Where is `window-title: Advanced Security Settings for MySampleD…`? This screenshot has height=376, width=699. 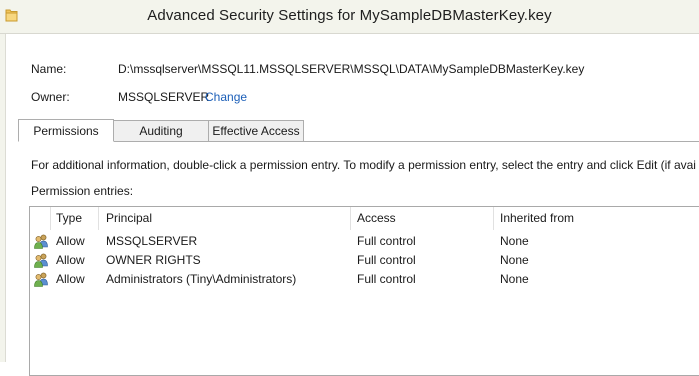
window-title: Advanced Security Settings for MySampleD… is located at coordinates (349, 15).